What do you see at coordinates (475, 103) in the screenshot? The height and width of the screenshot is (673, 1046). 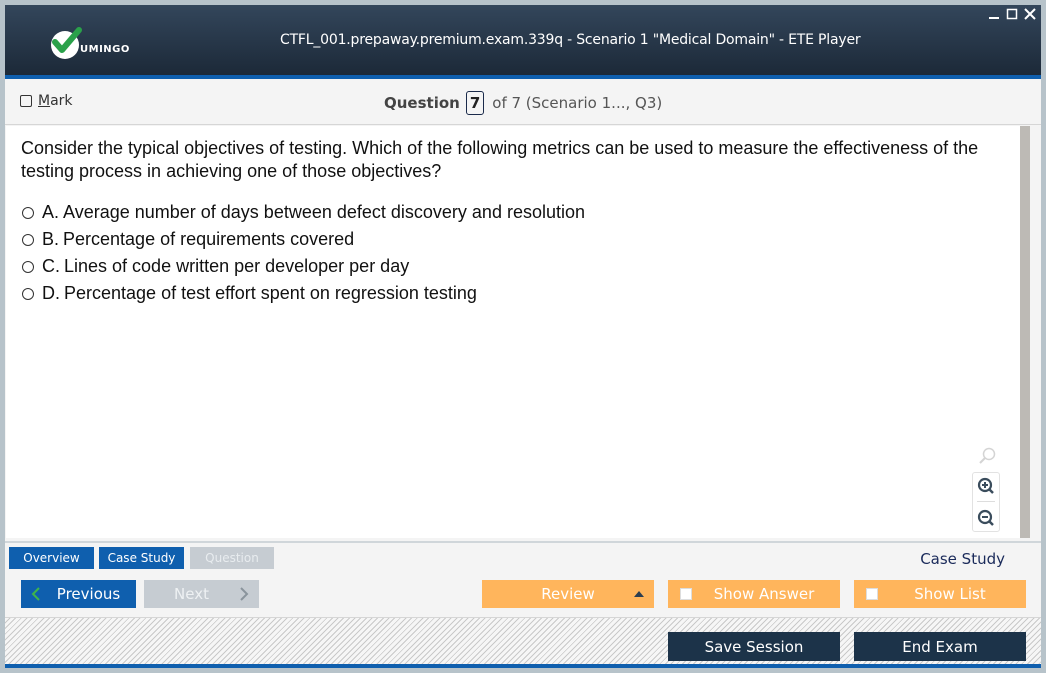 I see `question-number-input: 7` at bounding box center [475, 103].